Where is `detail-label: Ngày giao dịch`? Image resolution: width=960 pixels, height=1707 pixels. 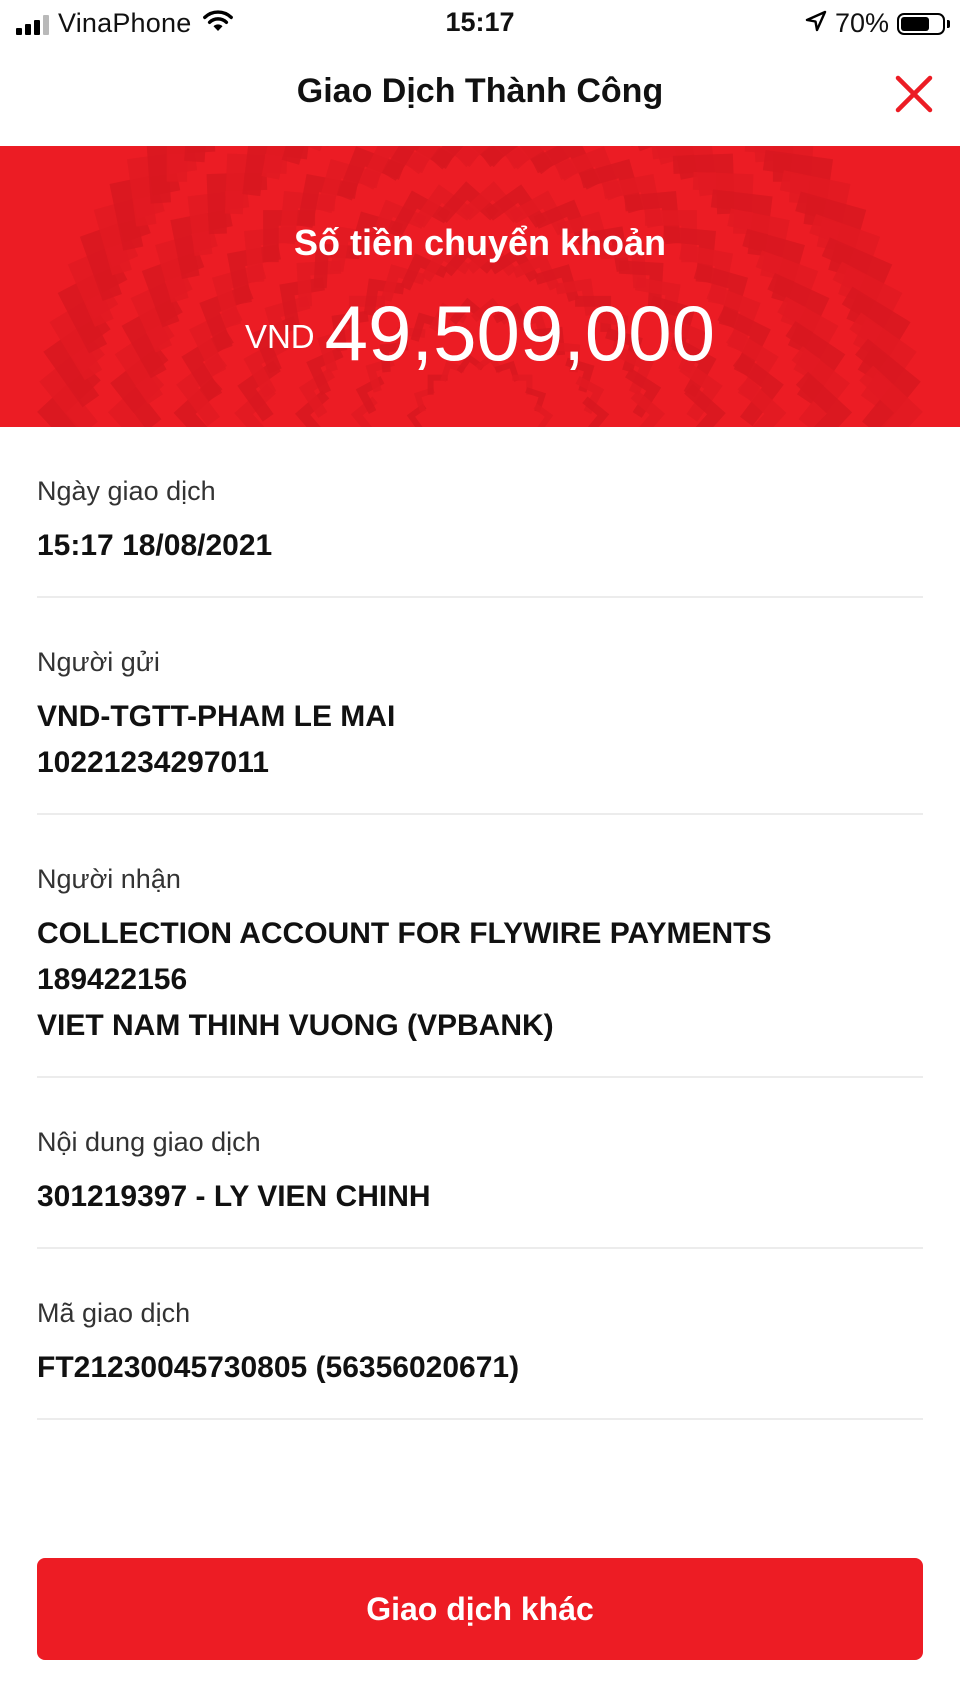
detail-label: Ngày giao dịch is located at coordinates (126, 491).